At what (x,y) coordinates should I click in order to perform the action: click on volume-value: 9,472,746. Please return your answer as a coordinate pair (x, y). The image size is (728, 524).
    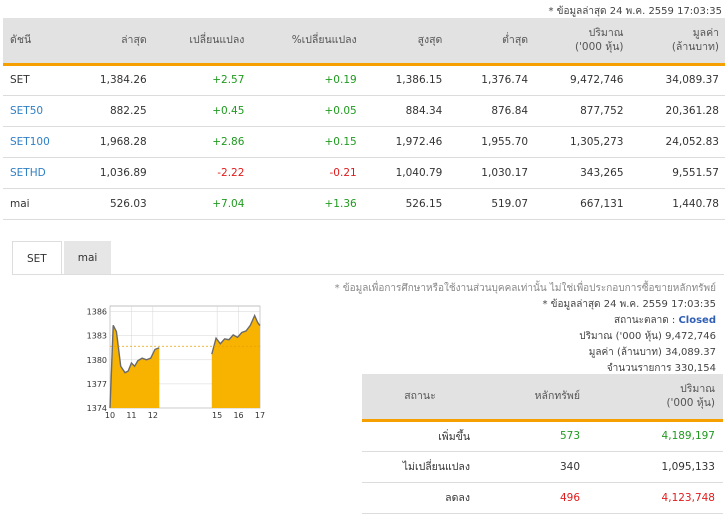
    Looking at the image, I should click on (690, 336).